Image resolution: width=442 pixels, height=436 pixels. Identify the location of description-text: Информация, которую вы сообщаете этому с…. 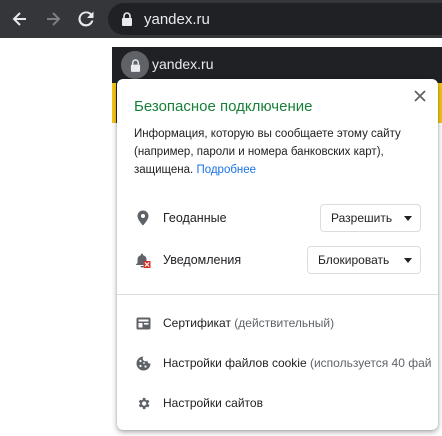
(267, 152).